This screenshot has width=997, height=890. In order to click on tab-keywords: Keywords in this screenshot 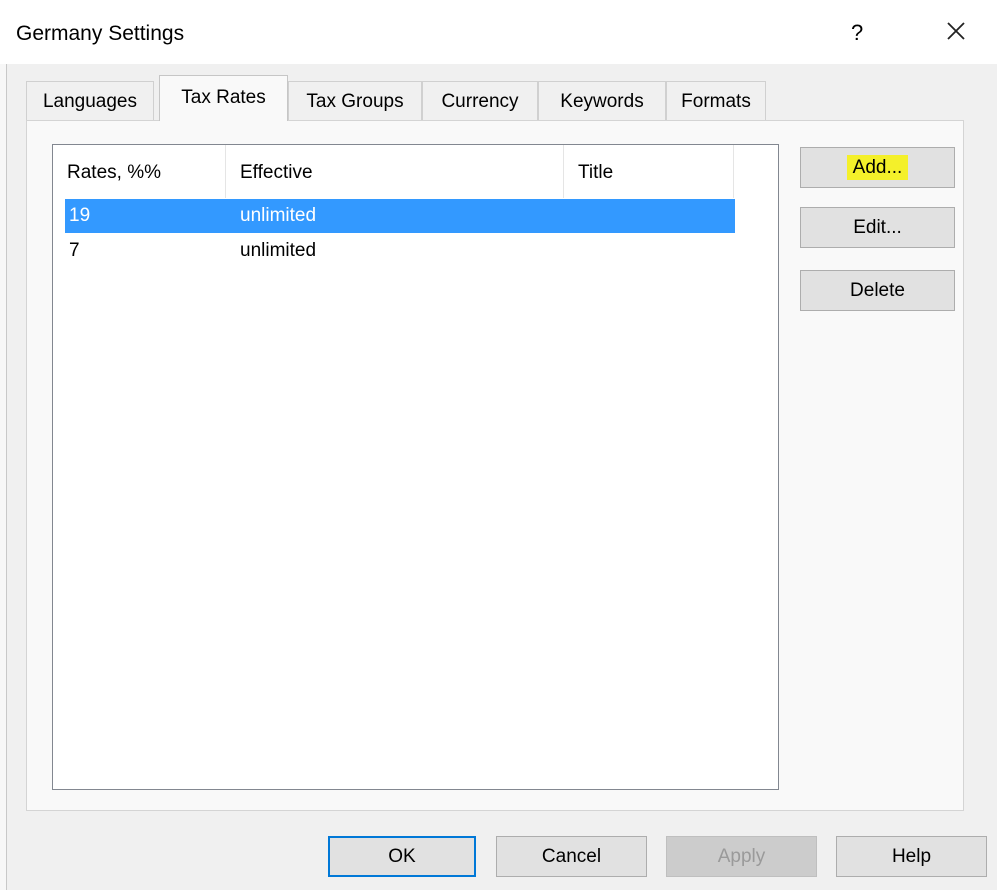, I will do `click(602, 100)`.